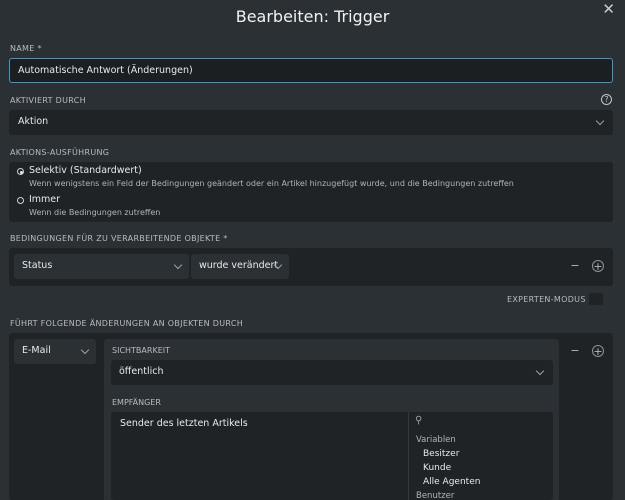 Image resolution: width=625 pixels, height=500 pixels. Describe the element at coordinates (85, 170) in the screenshot. I see `option-title: Selektiv (Standardwert)` at that location.